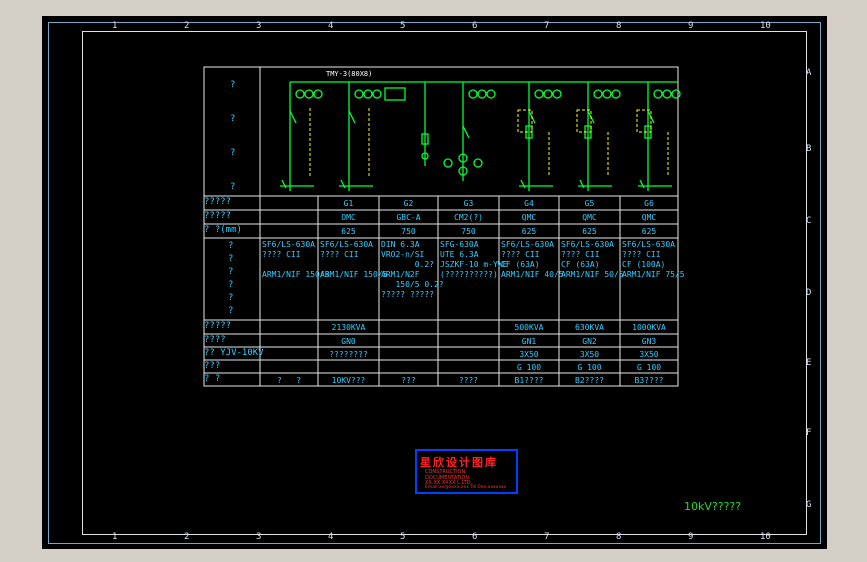 The width and height of the screenshot is (867, 562). I want to click on cell-equip: ARM1/N2F, so click(400, 274).